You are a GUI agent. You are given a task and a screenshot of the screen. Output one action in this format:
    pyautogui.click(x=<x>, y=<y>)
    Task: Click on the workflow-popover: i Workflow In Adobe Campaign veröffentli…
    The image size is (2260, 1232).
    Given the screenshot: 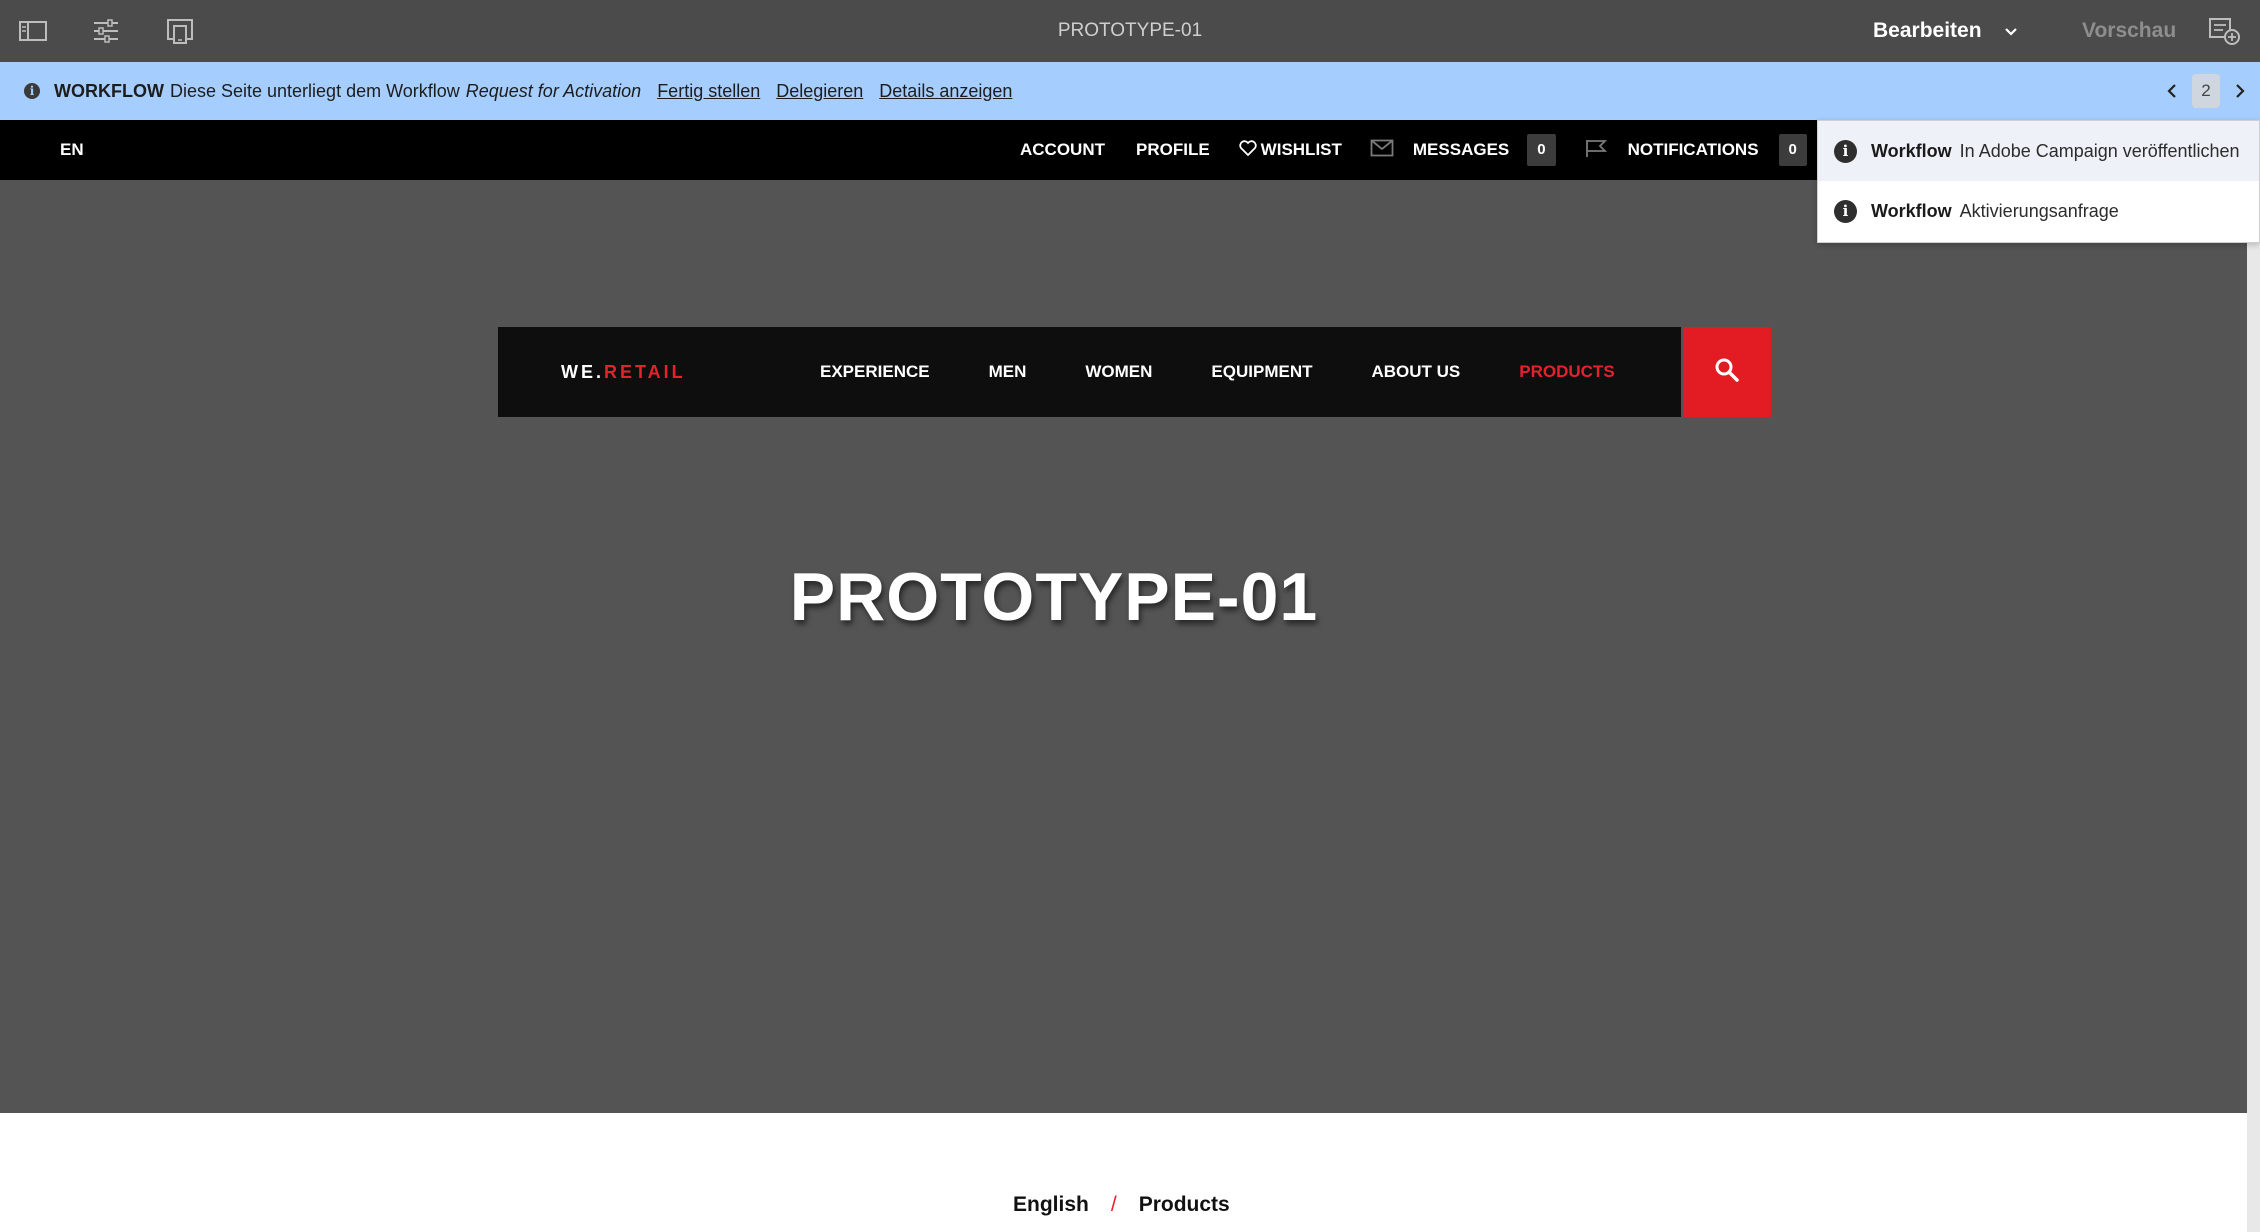 What is the action you would take?
    pyautogui.click(x=2038, y=181)
    